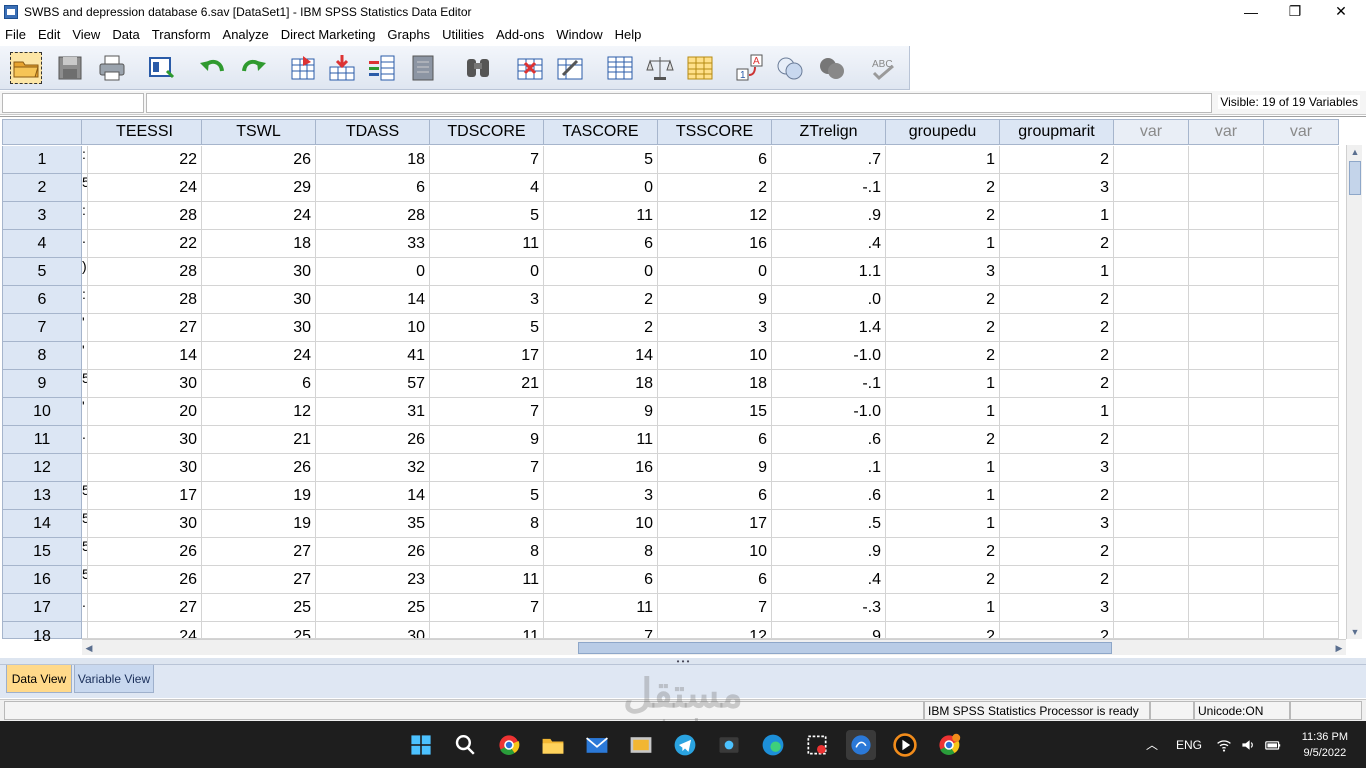 The width and height of the screenshot is (1366, 768). What do you see at coordinates (905, 745) in the screenshot?
I see `media-player-icon` at bounding box center [905, 745].